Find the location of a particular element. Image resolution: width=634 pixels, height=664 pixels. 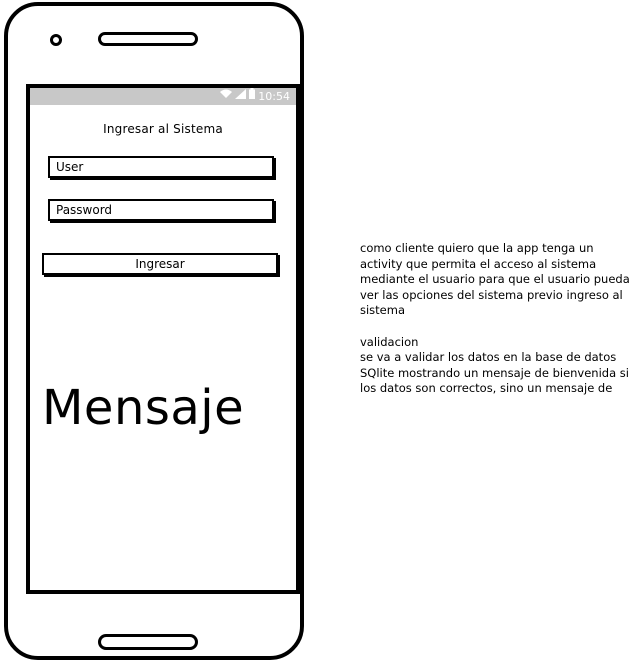

home-button is located at coordinates (148, 642).